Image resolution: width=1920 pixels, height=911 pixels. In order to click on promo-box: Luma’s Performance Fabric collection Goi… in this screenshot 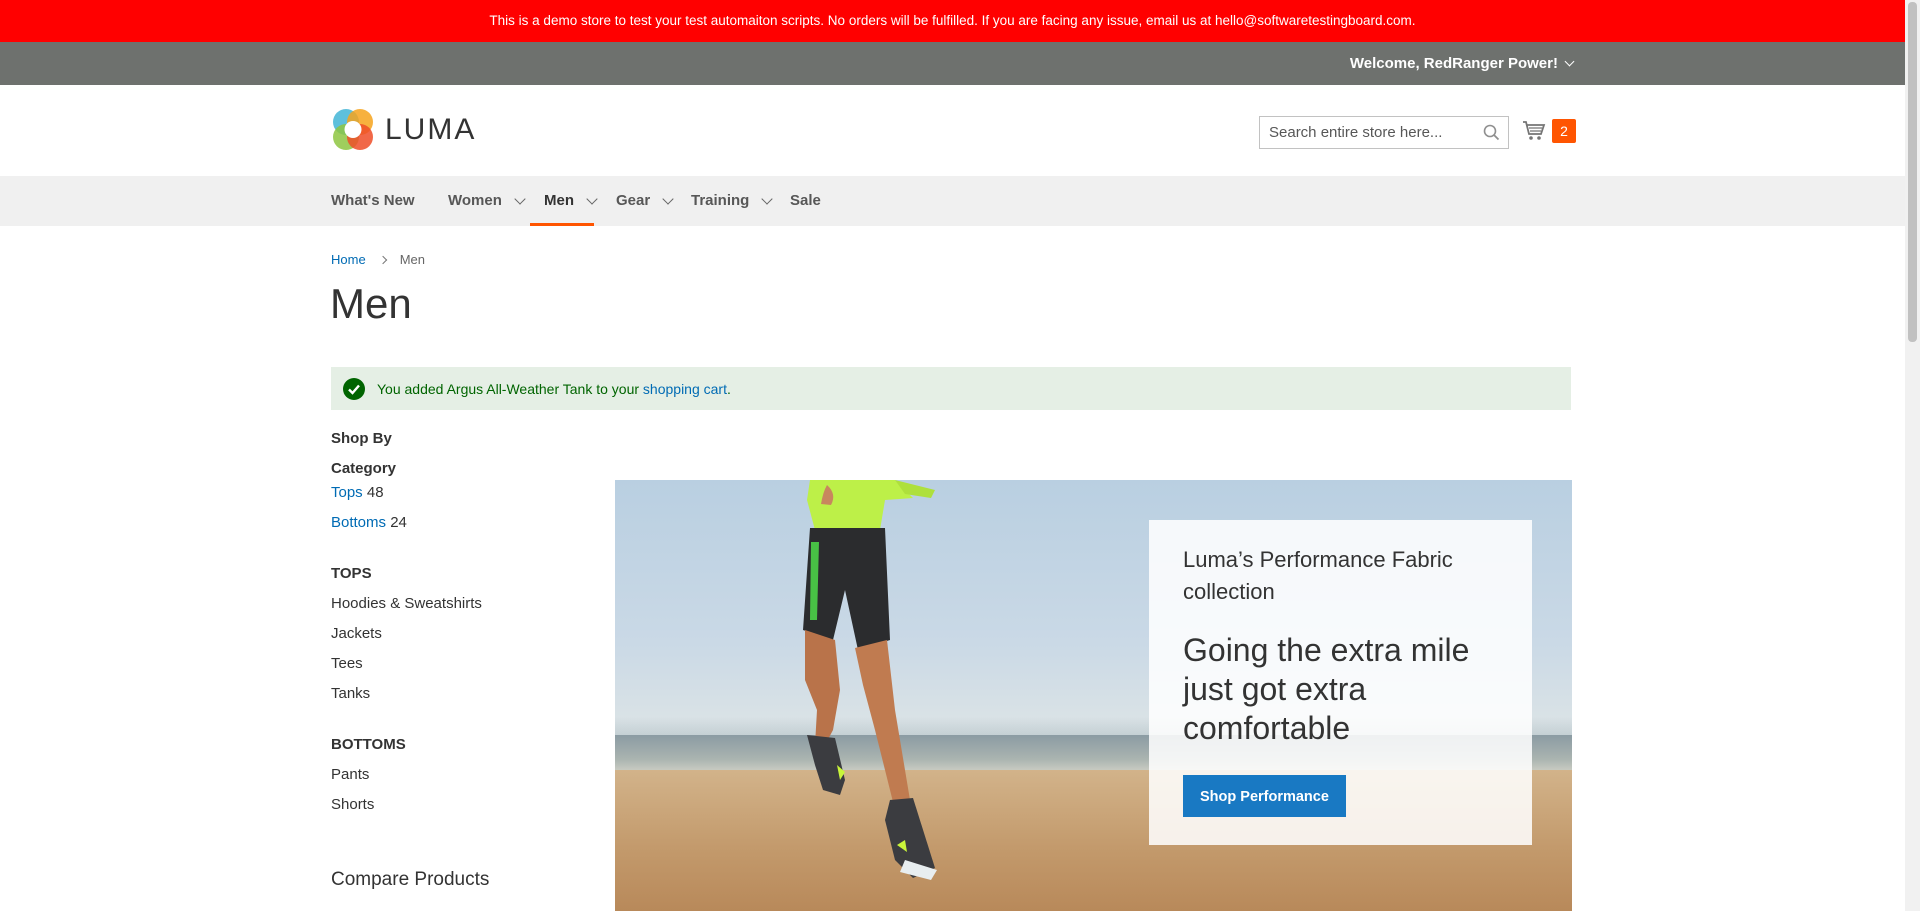, I will do `click(1340, 682)`.